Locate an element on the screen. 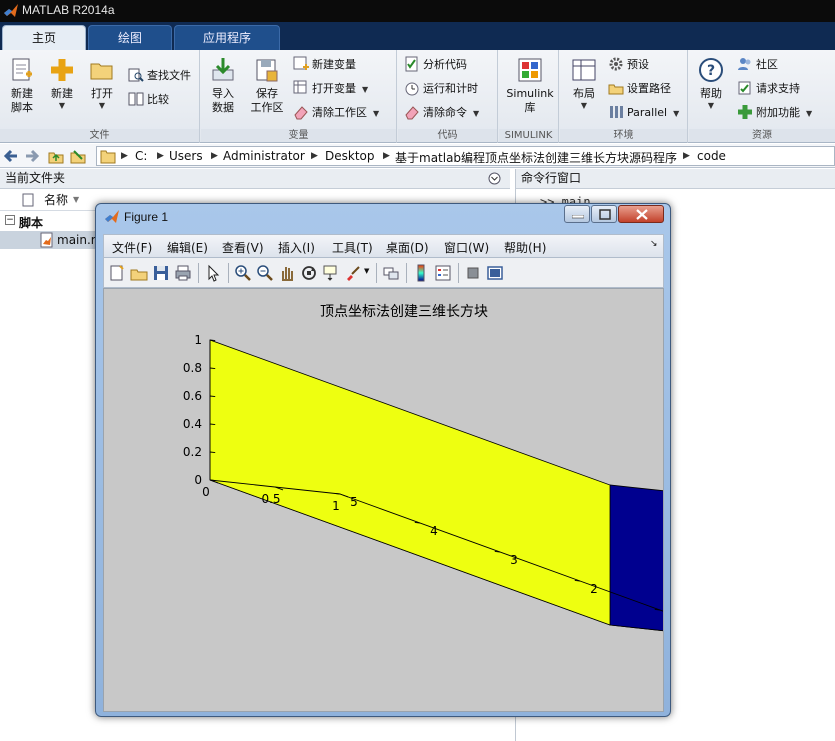 This screenshot has height=741, width=835. new-script-button: 新建 脚本 is located at coordinates (22, 85).